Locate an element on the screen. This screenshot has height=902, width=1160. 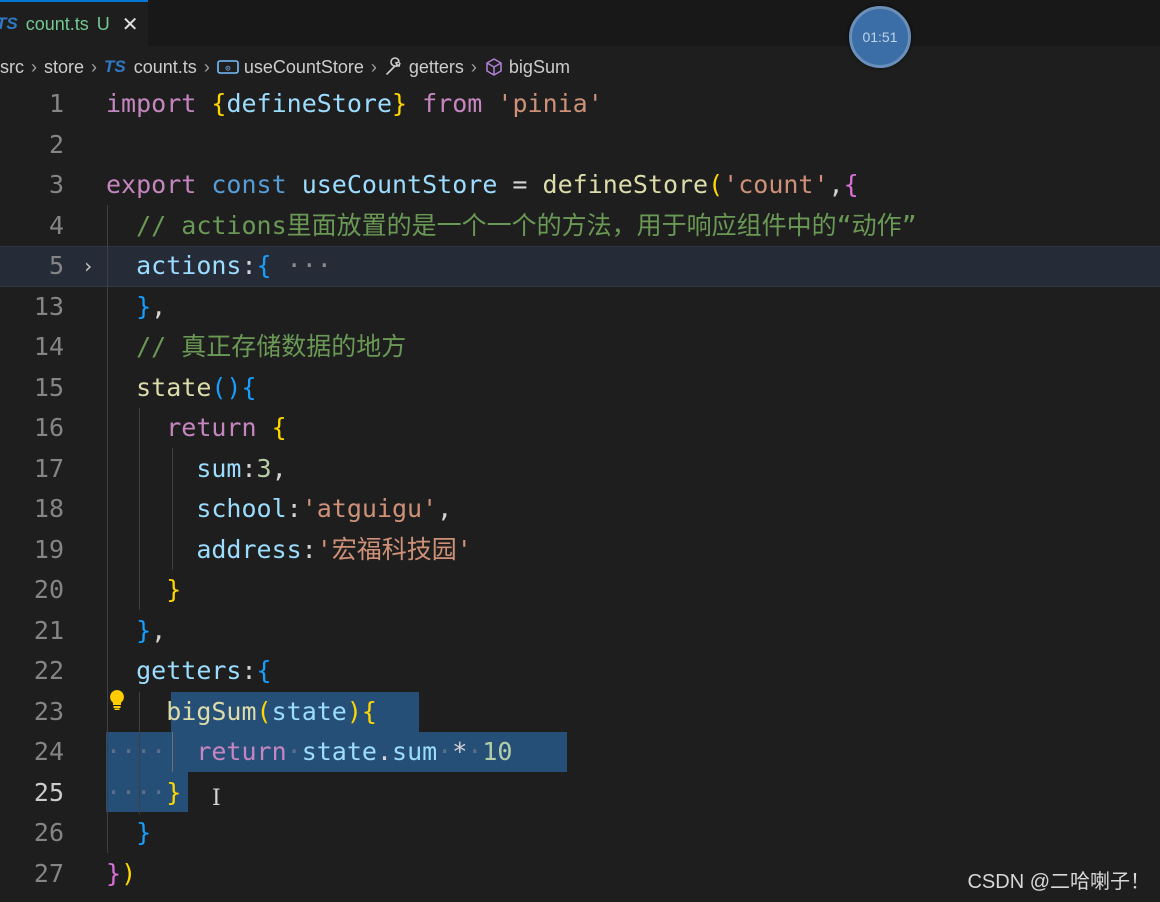
line-number: 27 is located at coordinates (48, 873).